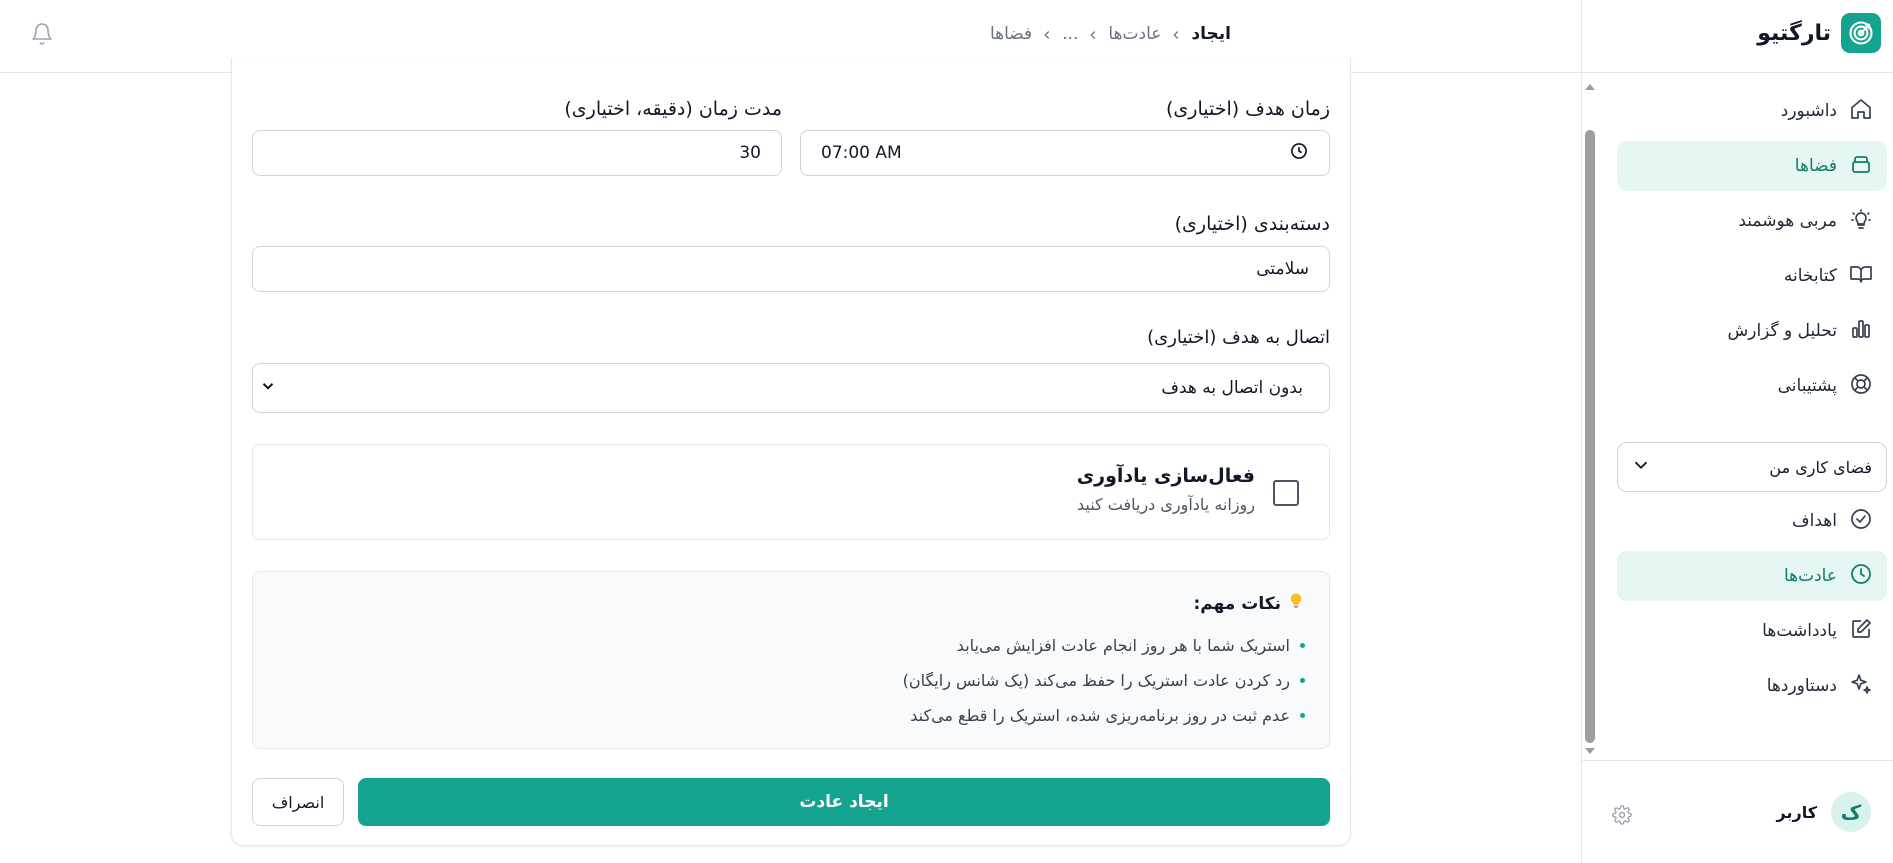  Describe the element at coordinates (861, 153) in the screenshot. I see `target-time-value: 07:00 AM` at that location.